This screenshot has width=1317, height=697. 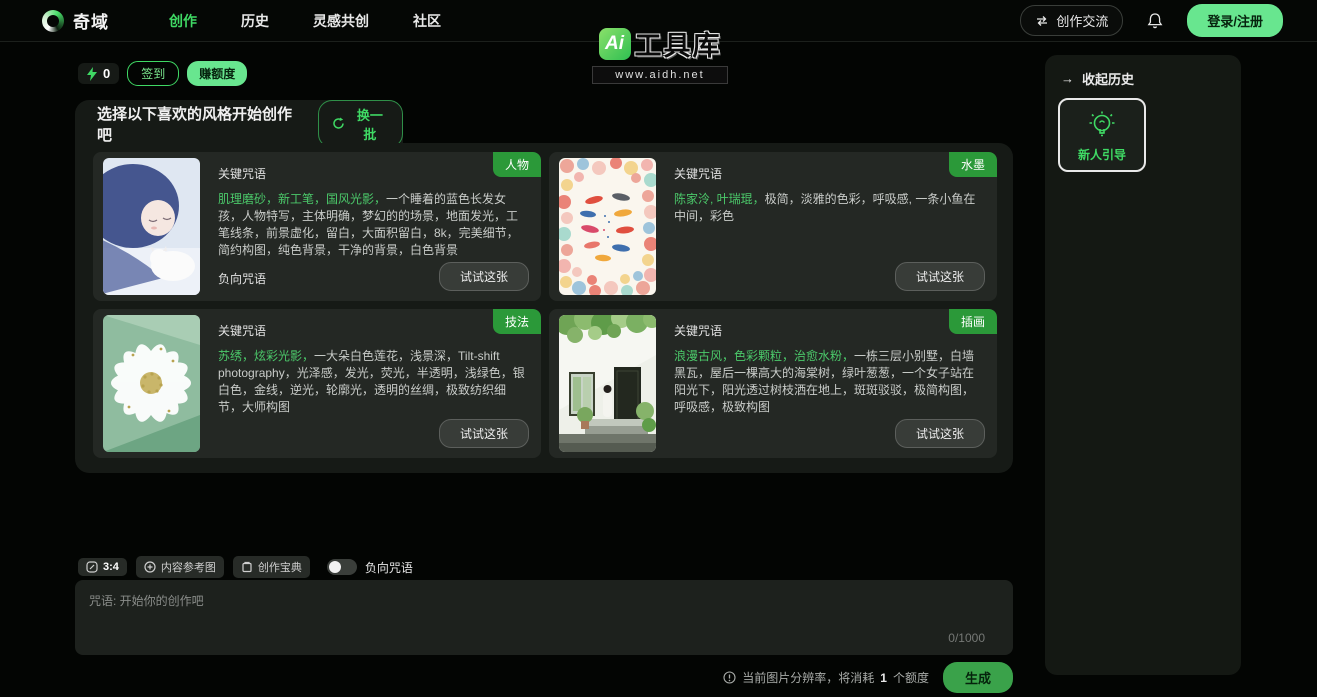 I want to click on aspect-ratio-icon, so click(x=92, y=567).